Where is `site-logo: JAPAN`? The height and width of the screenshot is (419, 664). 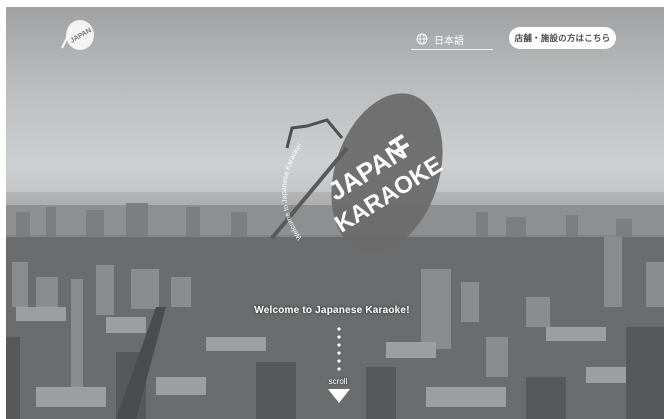
site-logo: JAPAN is located at coordinates (78, 35).